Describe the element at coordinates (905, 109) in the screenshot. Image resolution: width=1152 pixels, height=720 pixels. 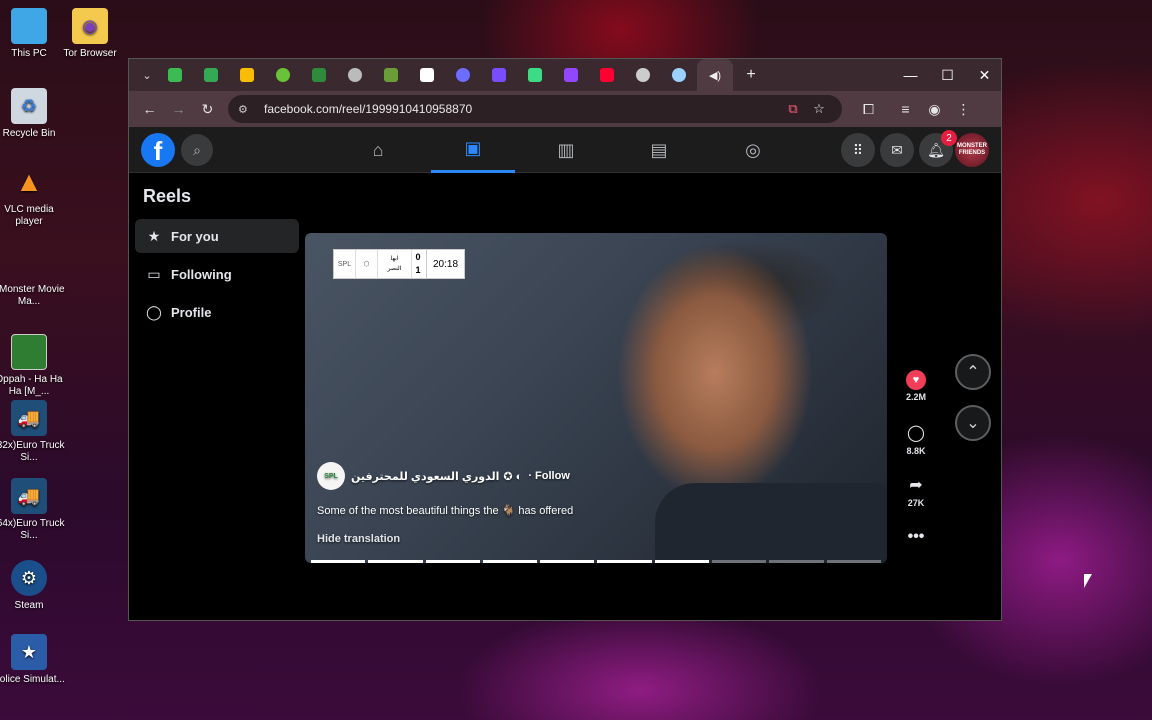
I see `media-controls-icon: ≡` at that location.